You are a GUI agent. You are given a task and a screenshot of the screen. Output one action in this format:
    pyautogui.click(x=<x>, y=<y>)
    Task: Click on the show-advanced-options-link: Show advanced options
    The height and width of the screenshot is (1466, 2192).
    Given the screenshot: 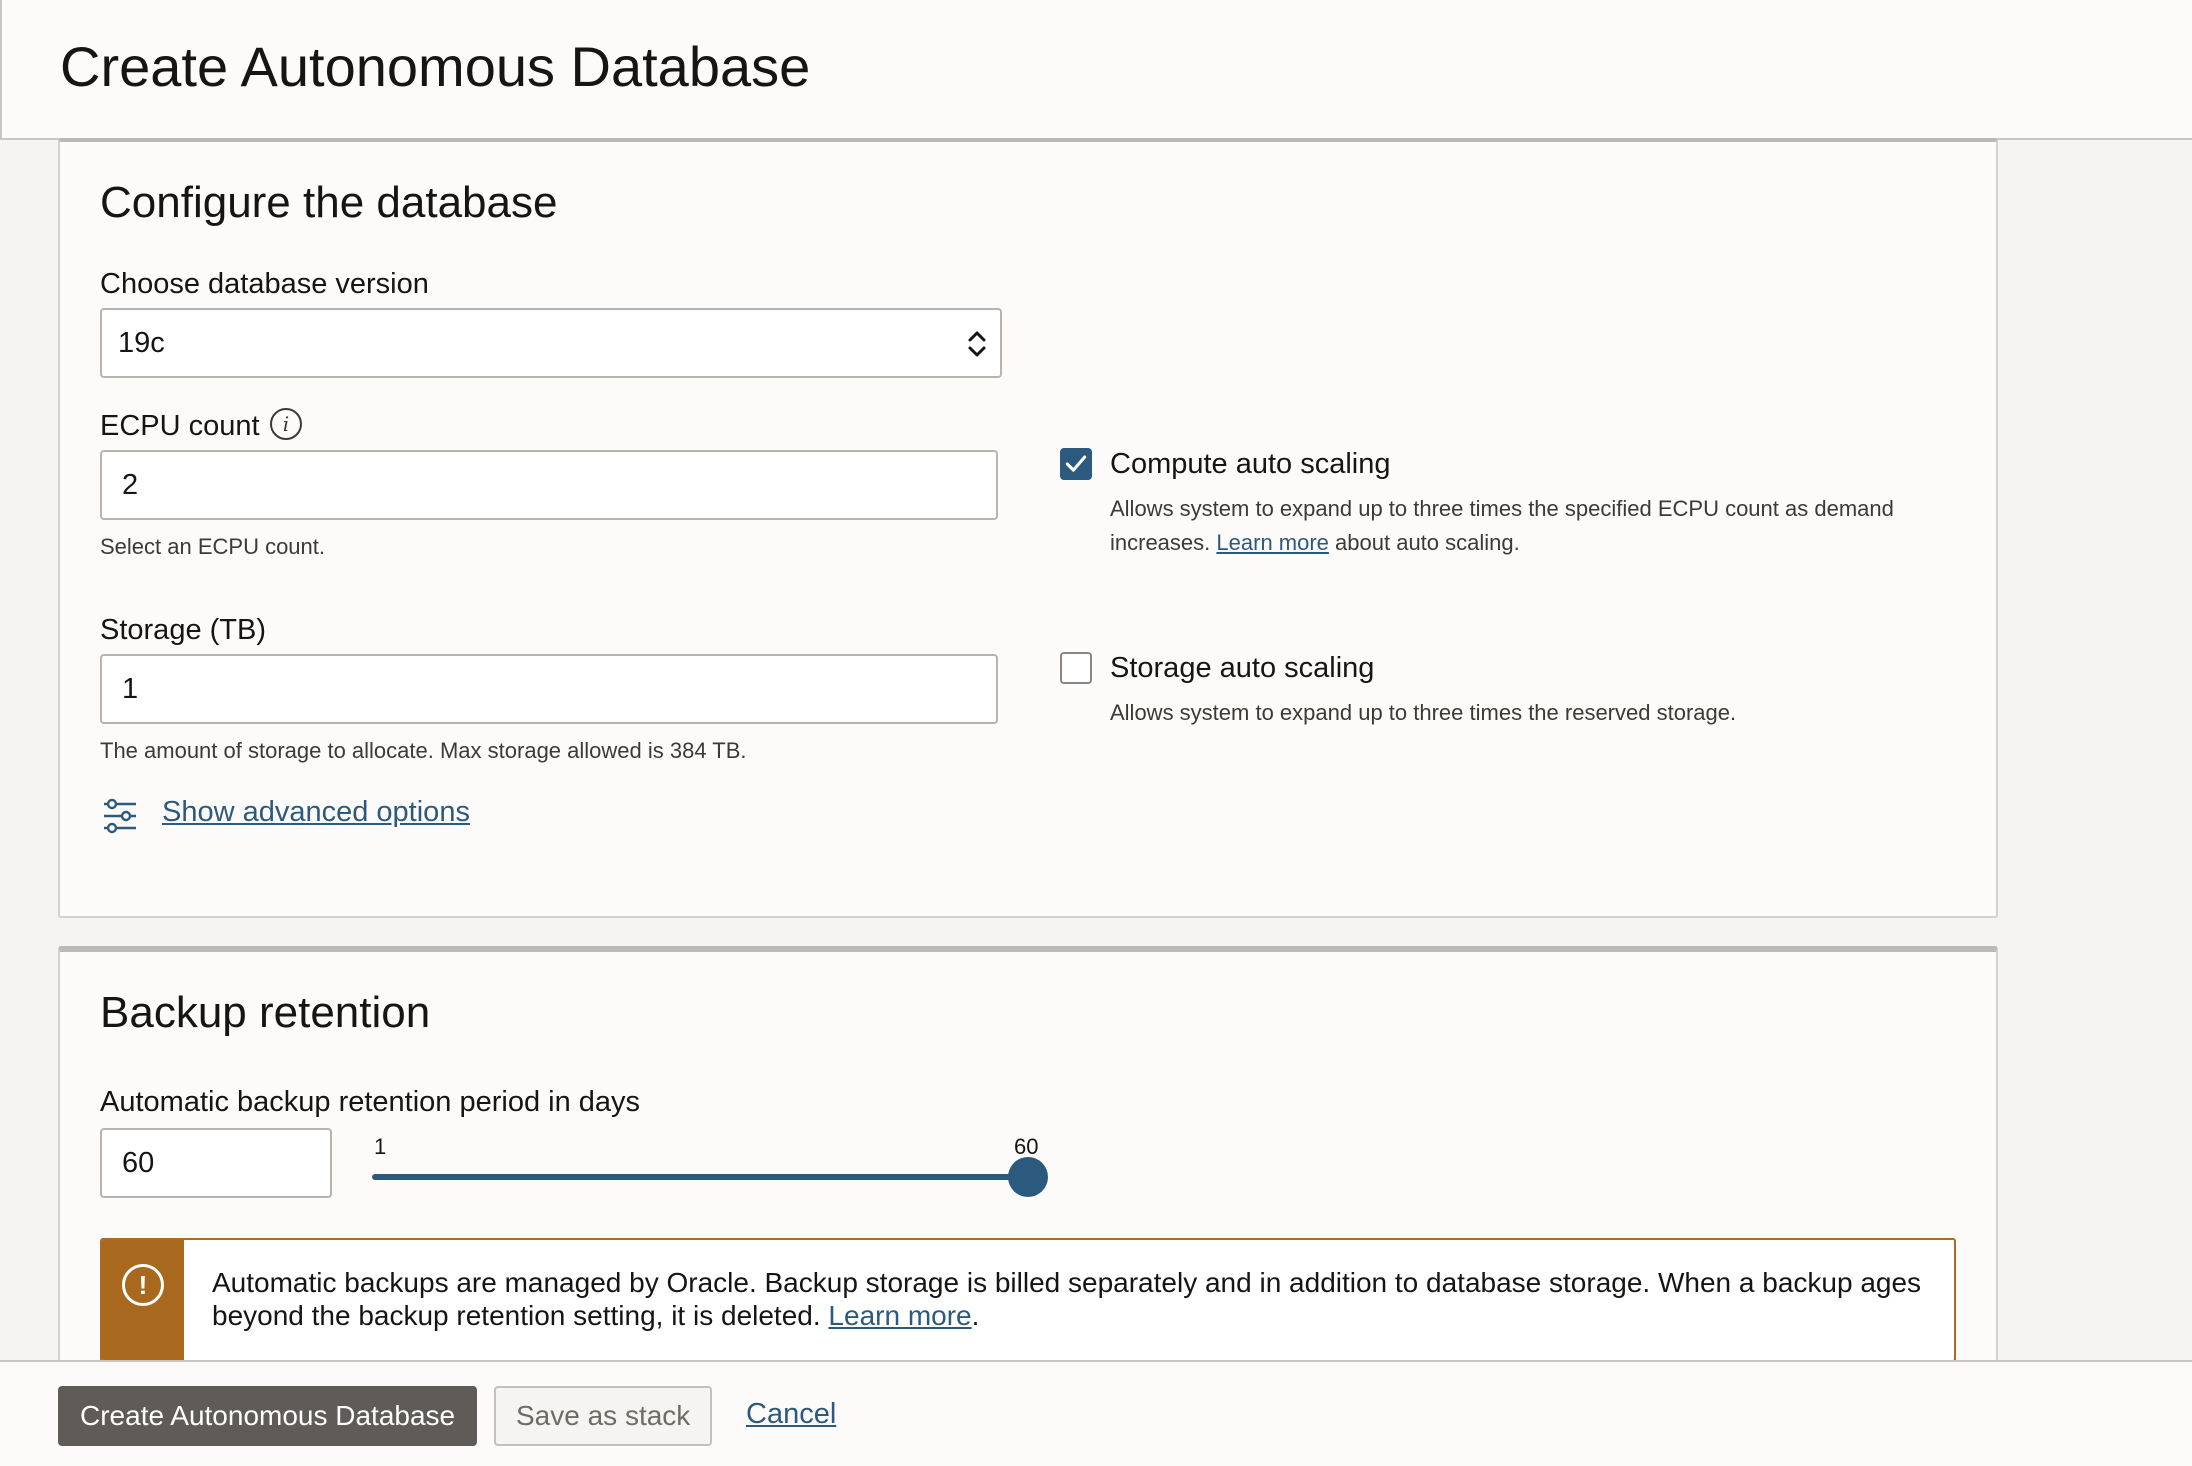 What is the action you would take?
    pyautogui.click(x=316, y=812)
    